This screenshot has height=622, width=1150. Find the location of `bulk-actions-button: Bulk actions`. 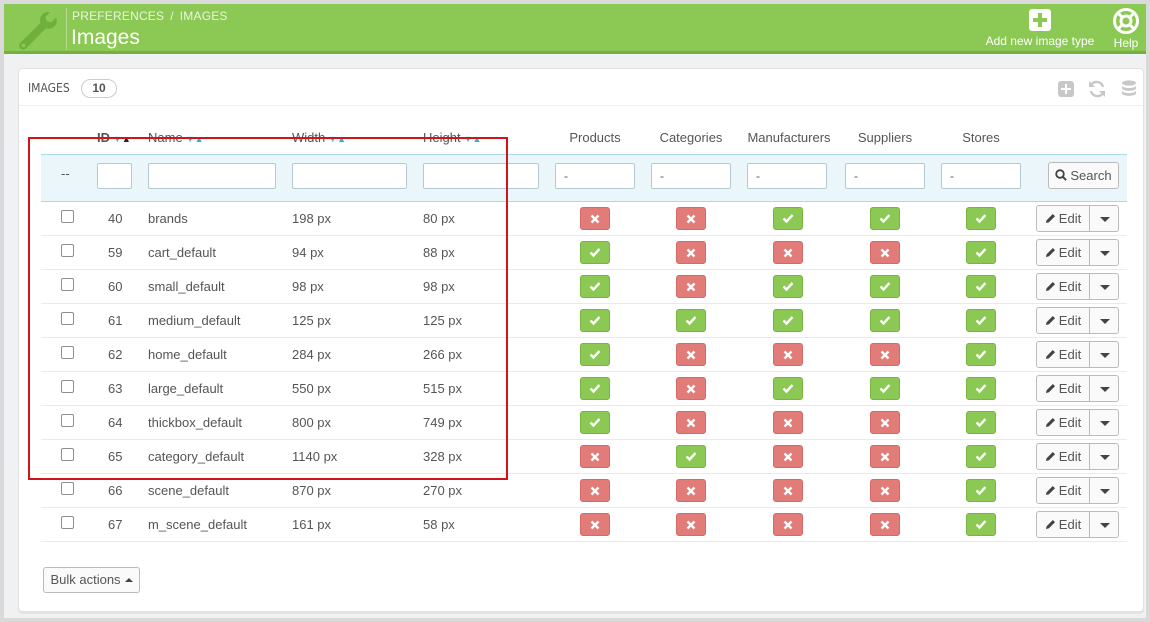

bulk-actions-button: Bulk actions is located at coordinates (91, 580).